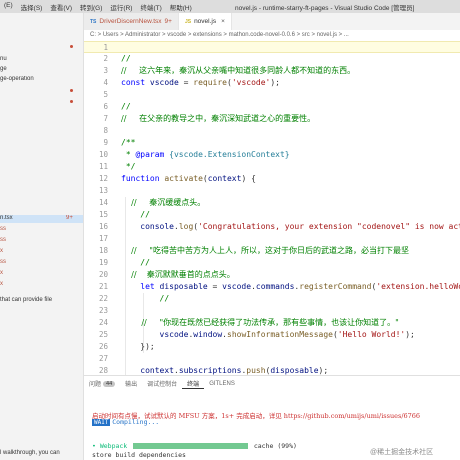  Describe the element at coordinates (41, 219) in the screenshot. I see `sidebar-file-active: n.tsx 9+` at that location.